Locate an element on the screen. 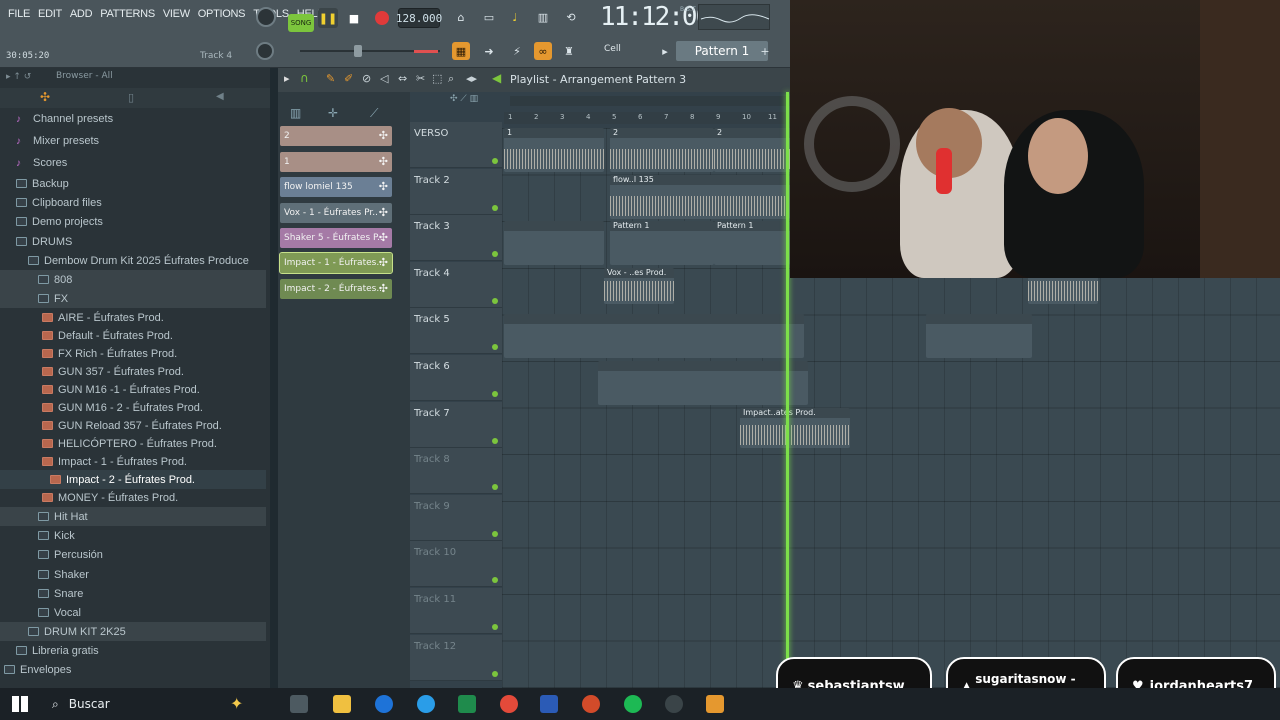  slider-handle is located at coordinates (358, 51).